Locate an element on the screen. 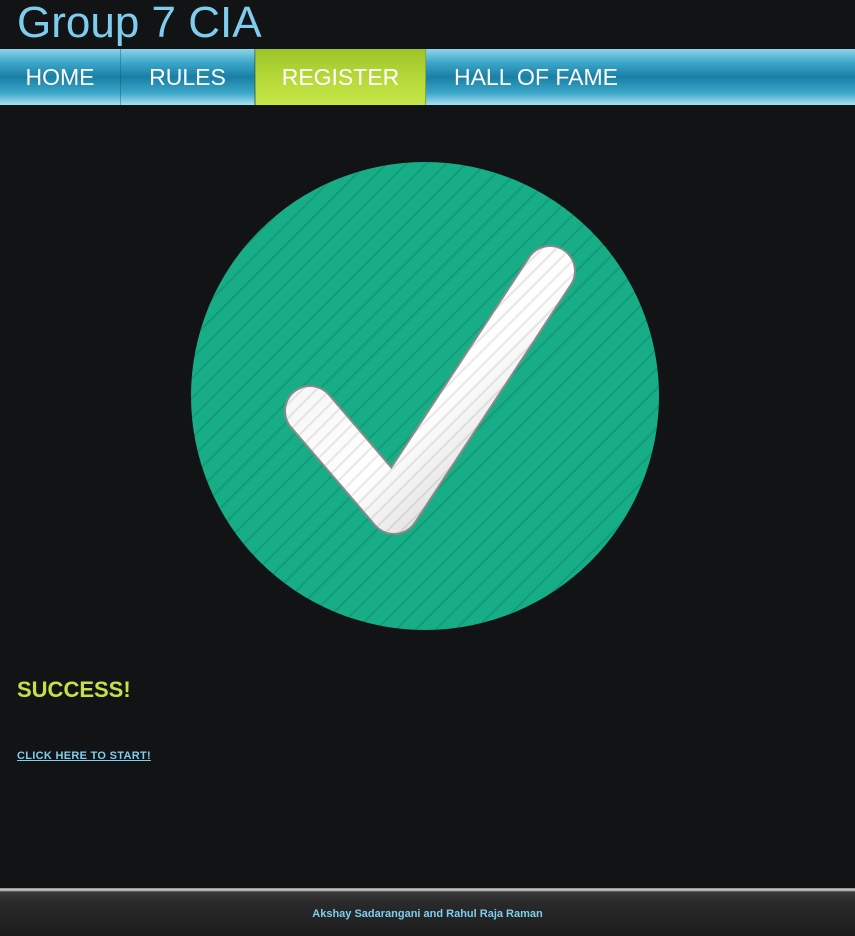 This screenshot has height=936, width=855. nav-home: HOME is located at coordinates (60, 77).